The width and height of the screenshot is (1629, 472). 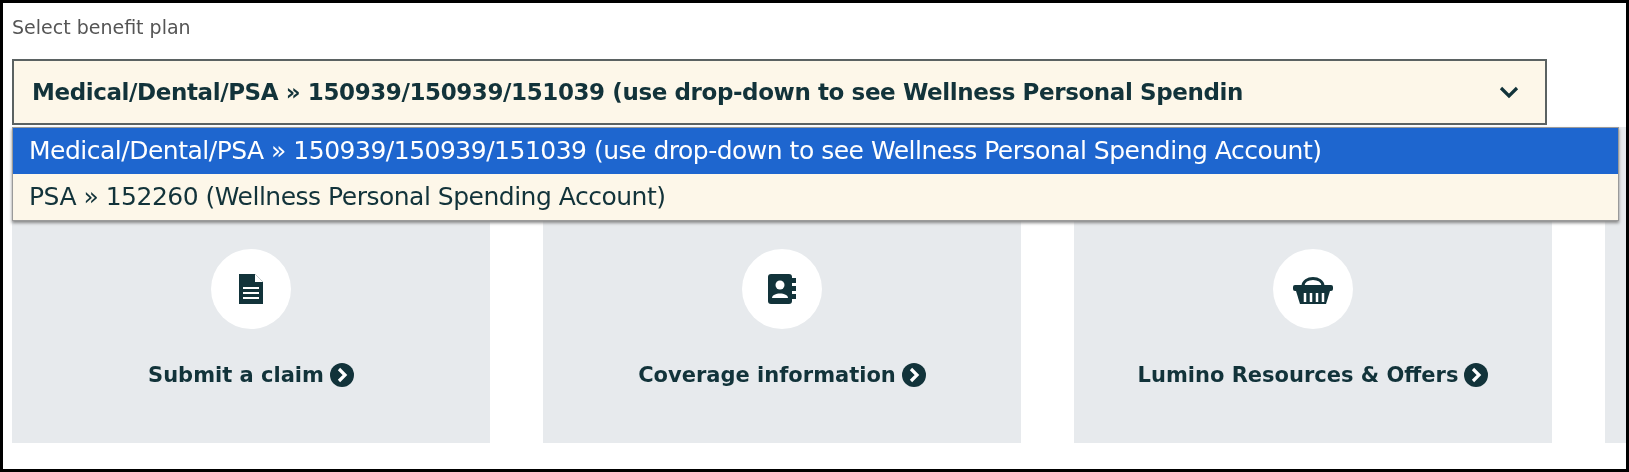 What do you see at coordinates (1298, 375) in the screenshot?
I see `card-link: Lumino Resources & Offers` at bounding box center [1298, 375].